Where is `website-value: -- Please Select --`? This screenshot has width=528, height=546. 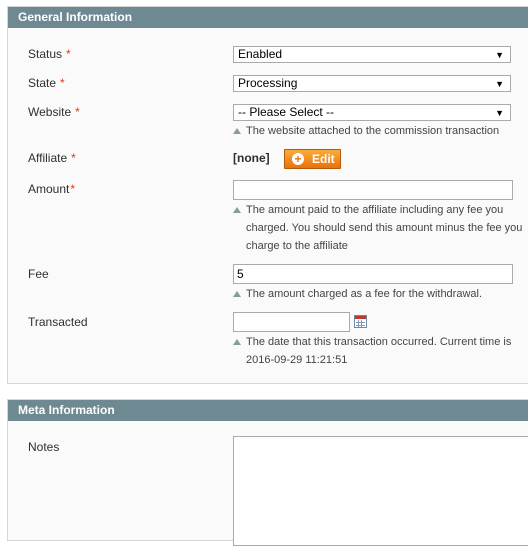
website-value: -- Please Select -- is located at coordinates (286, 112).